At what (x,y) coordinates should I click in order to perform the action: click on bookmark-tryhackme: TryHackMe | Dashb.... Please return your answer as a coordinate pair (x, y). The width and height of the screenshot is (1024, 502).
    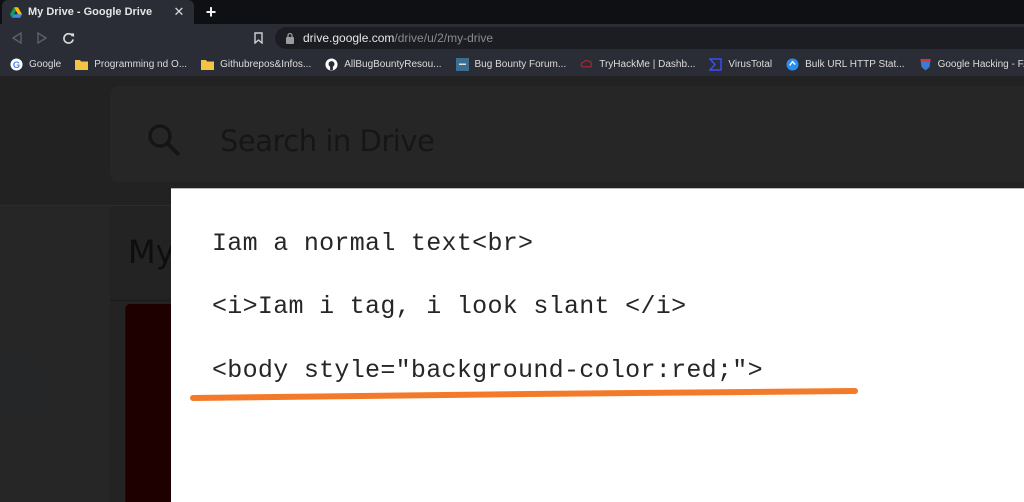
    Looking at the image, I should click on (637, 64).